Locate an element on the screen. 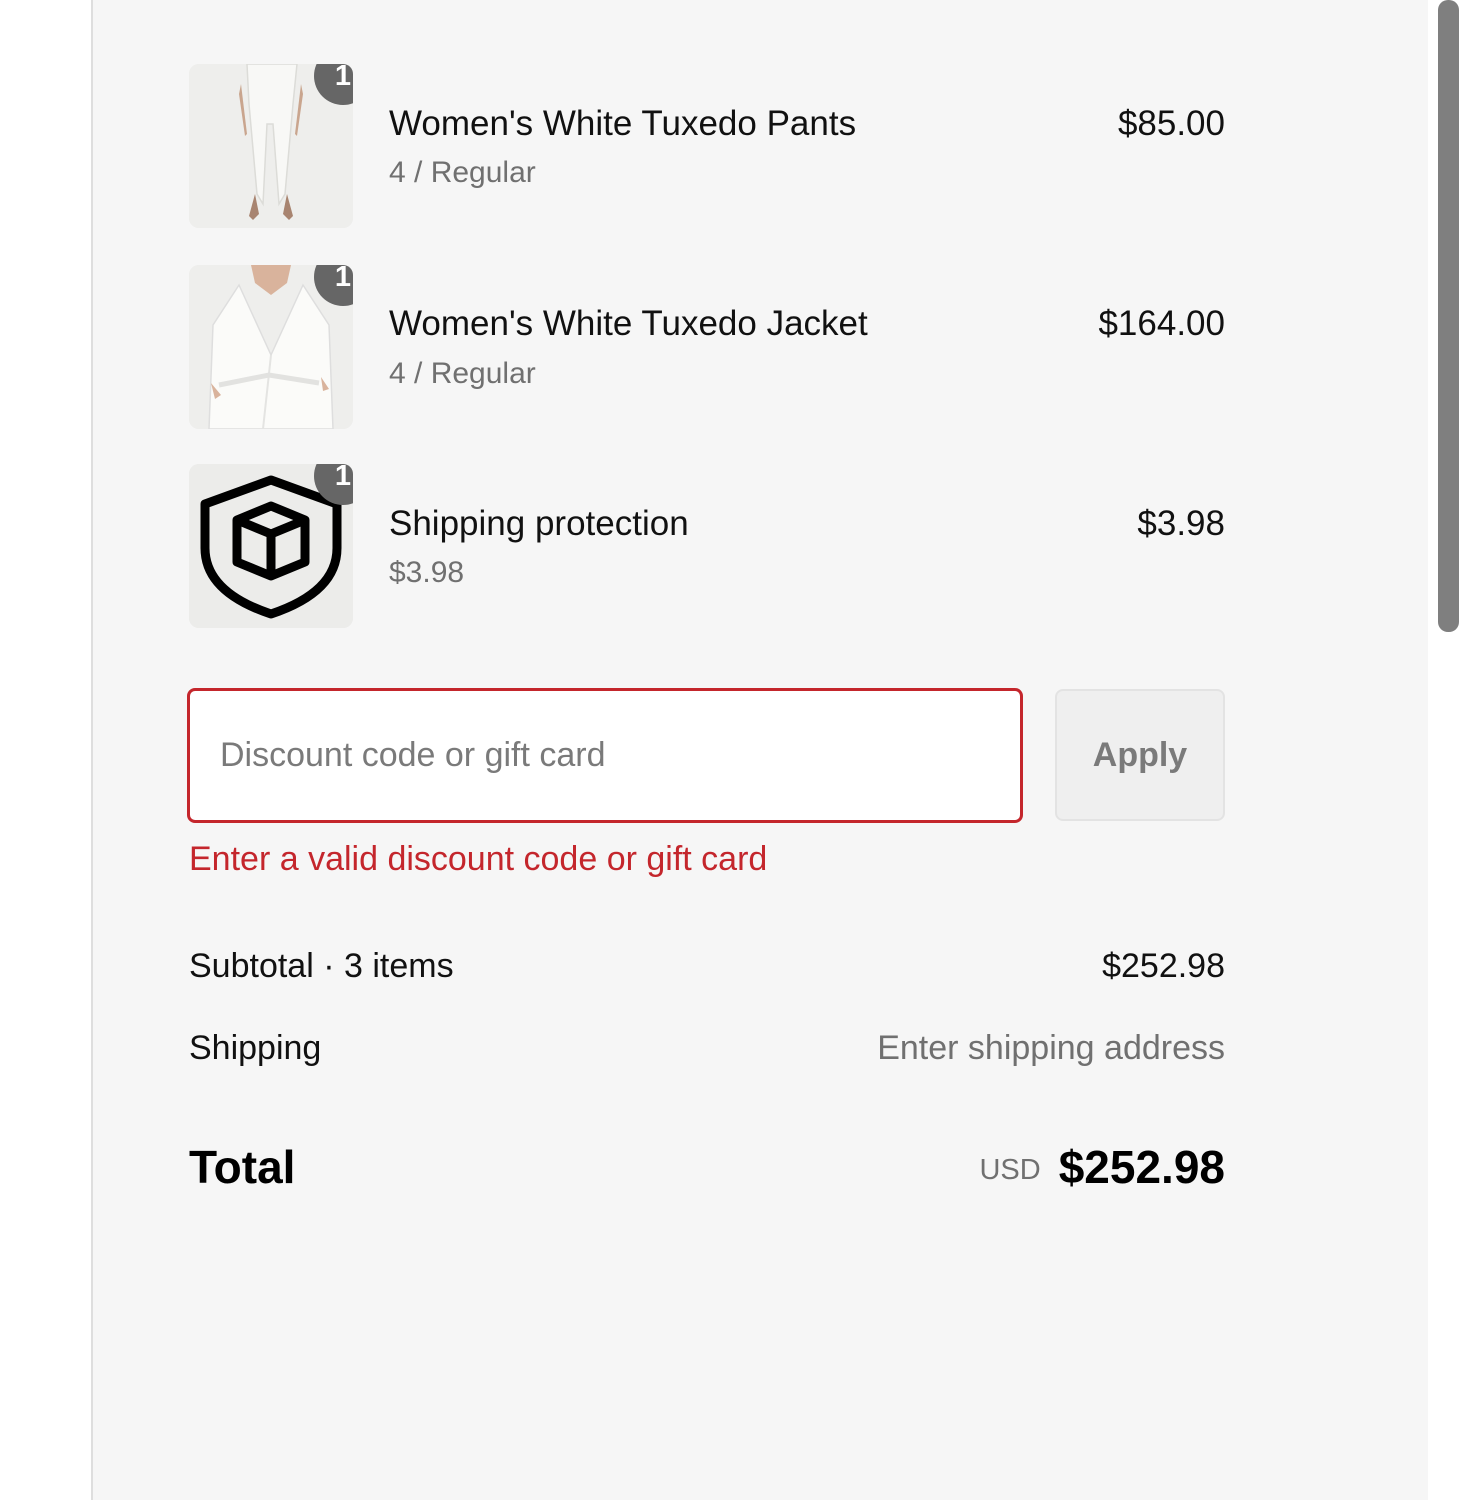 This screenshot has height=1500, width=1469. item-price: $164.00 is located at coordinates (1161, 323).